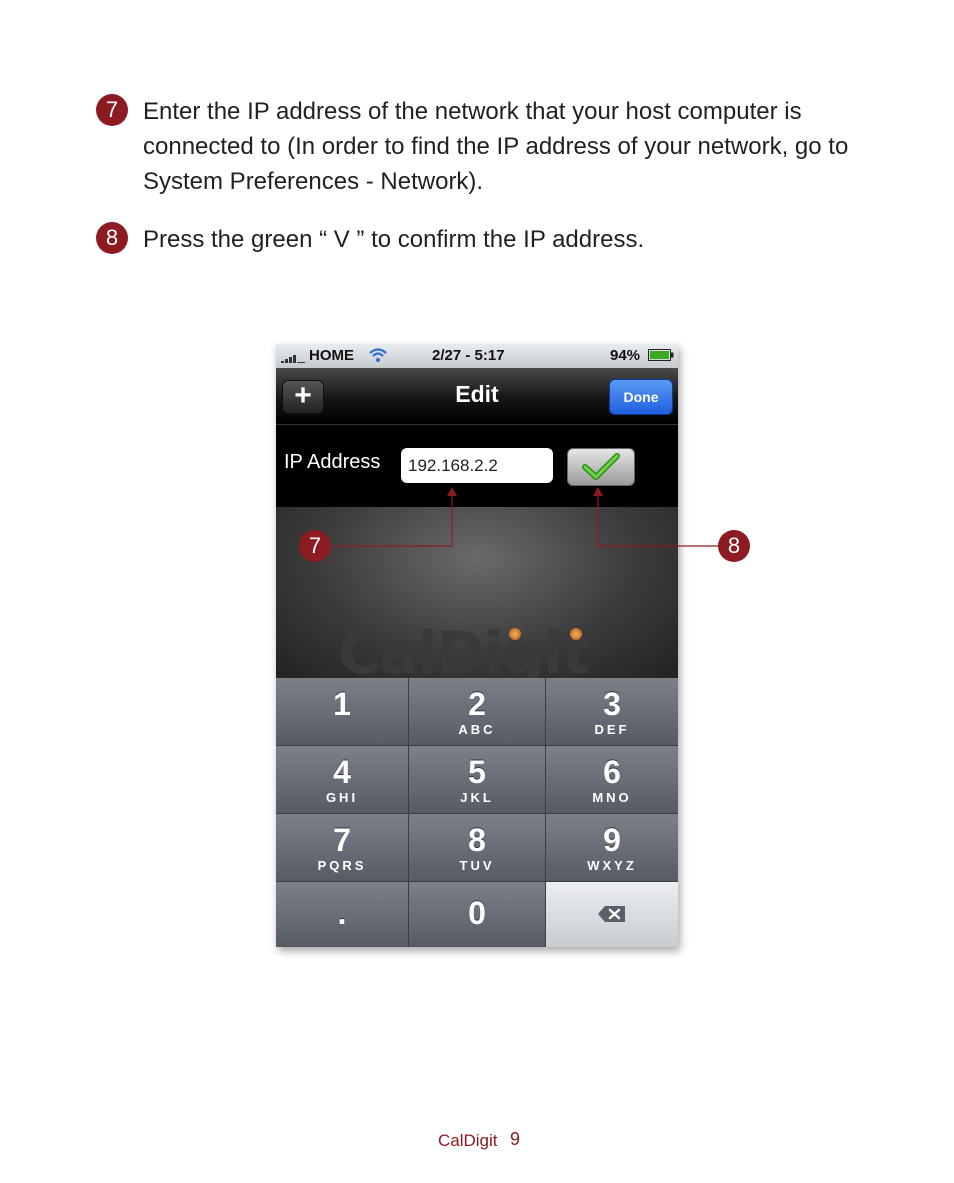  I want to click on key-digit: 3, so click(612, 704).